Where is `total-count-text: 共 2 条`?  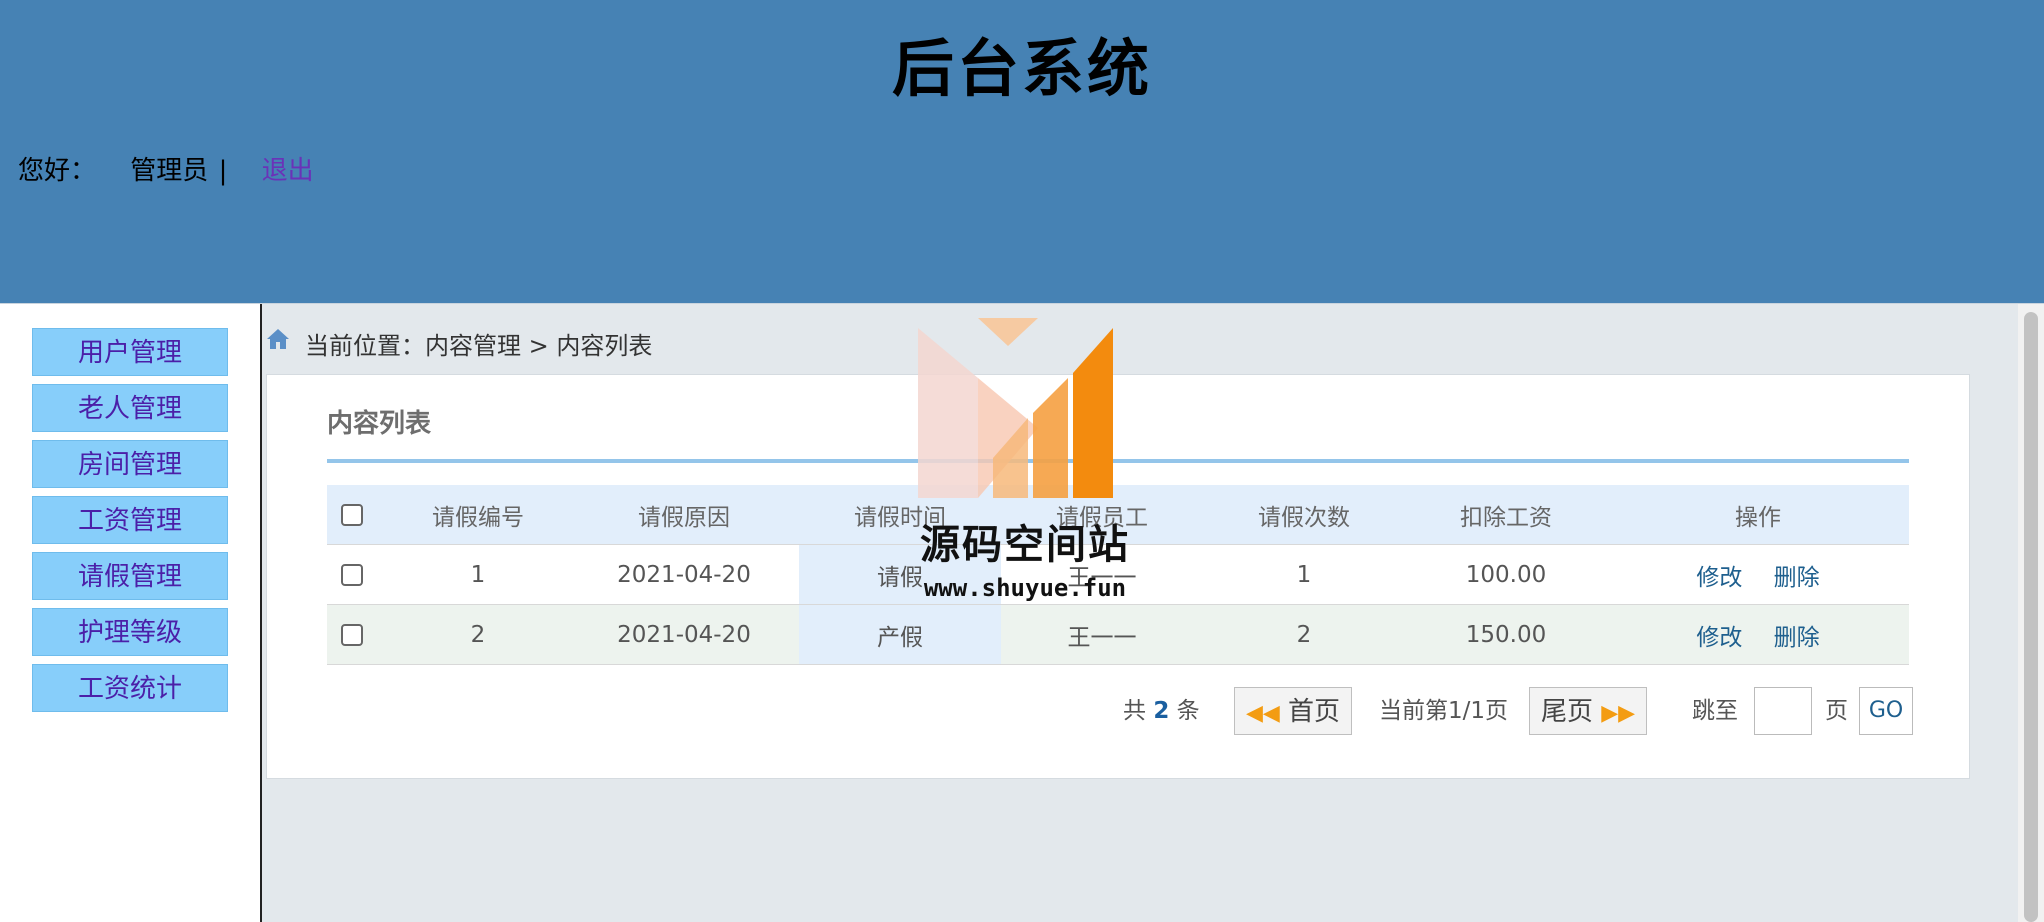 total-count-text: 共 2 条 is located at coordinates (1161, 711).